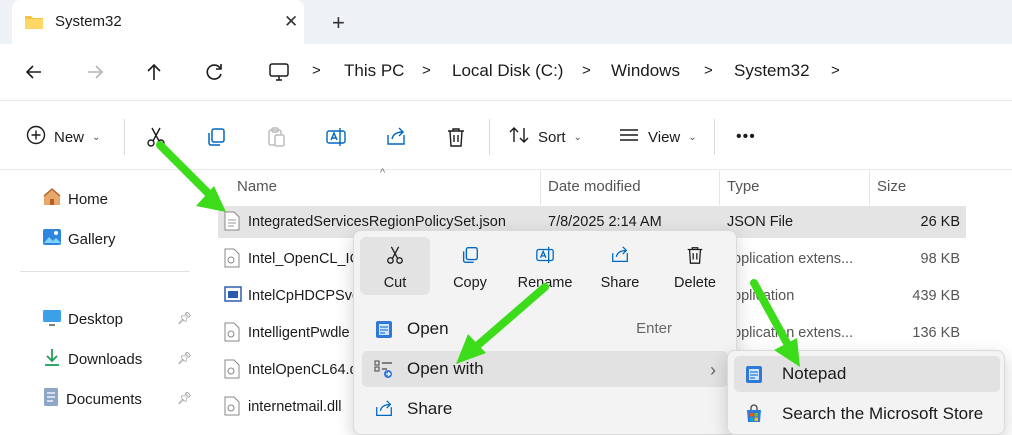 This screenshot has height=435, width=1012. I want to click on breadcrumb-system32: System32, so click(772, 71).